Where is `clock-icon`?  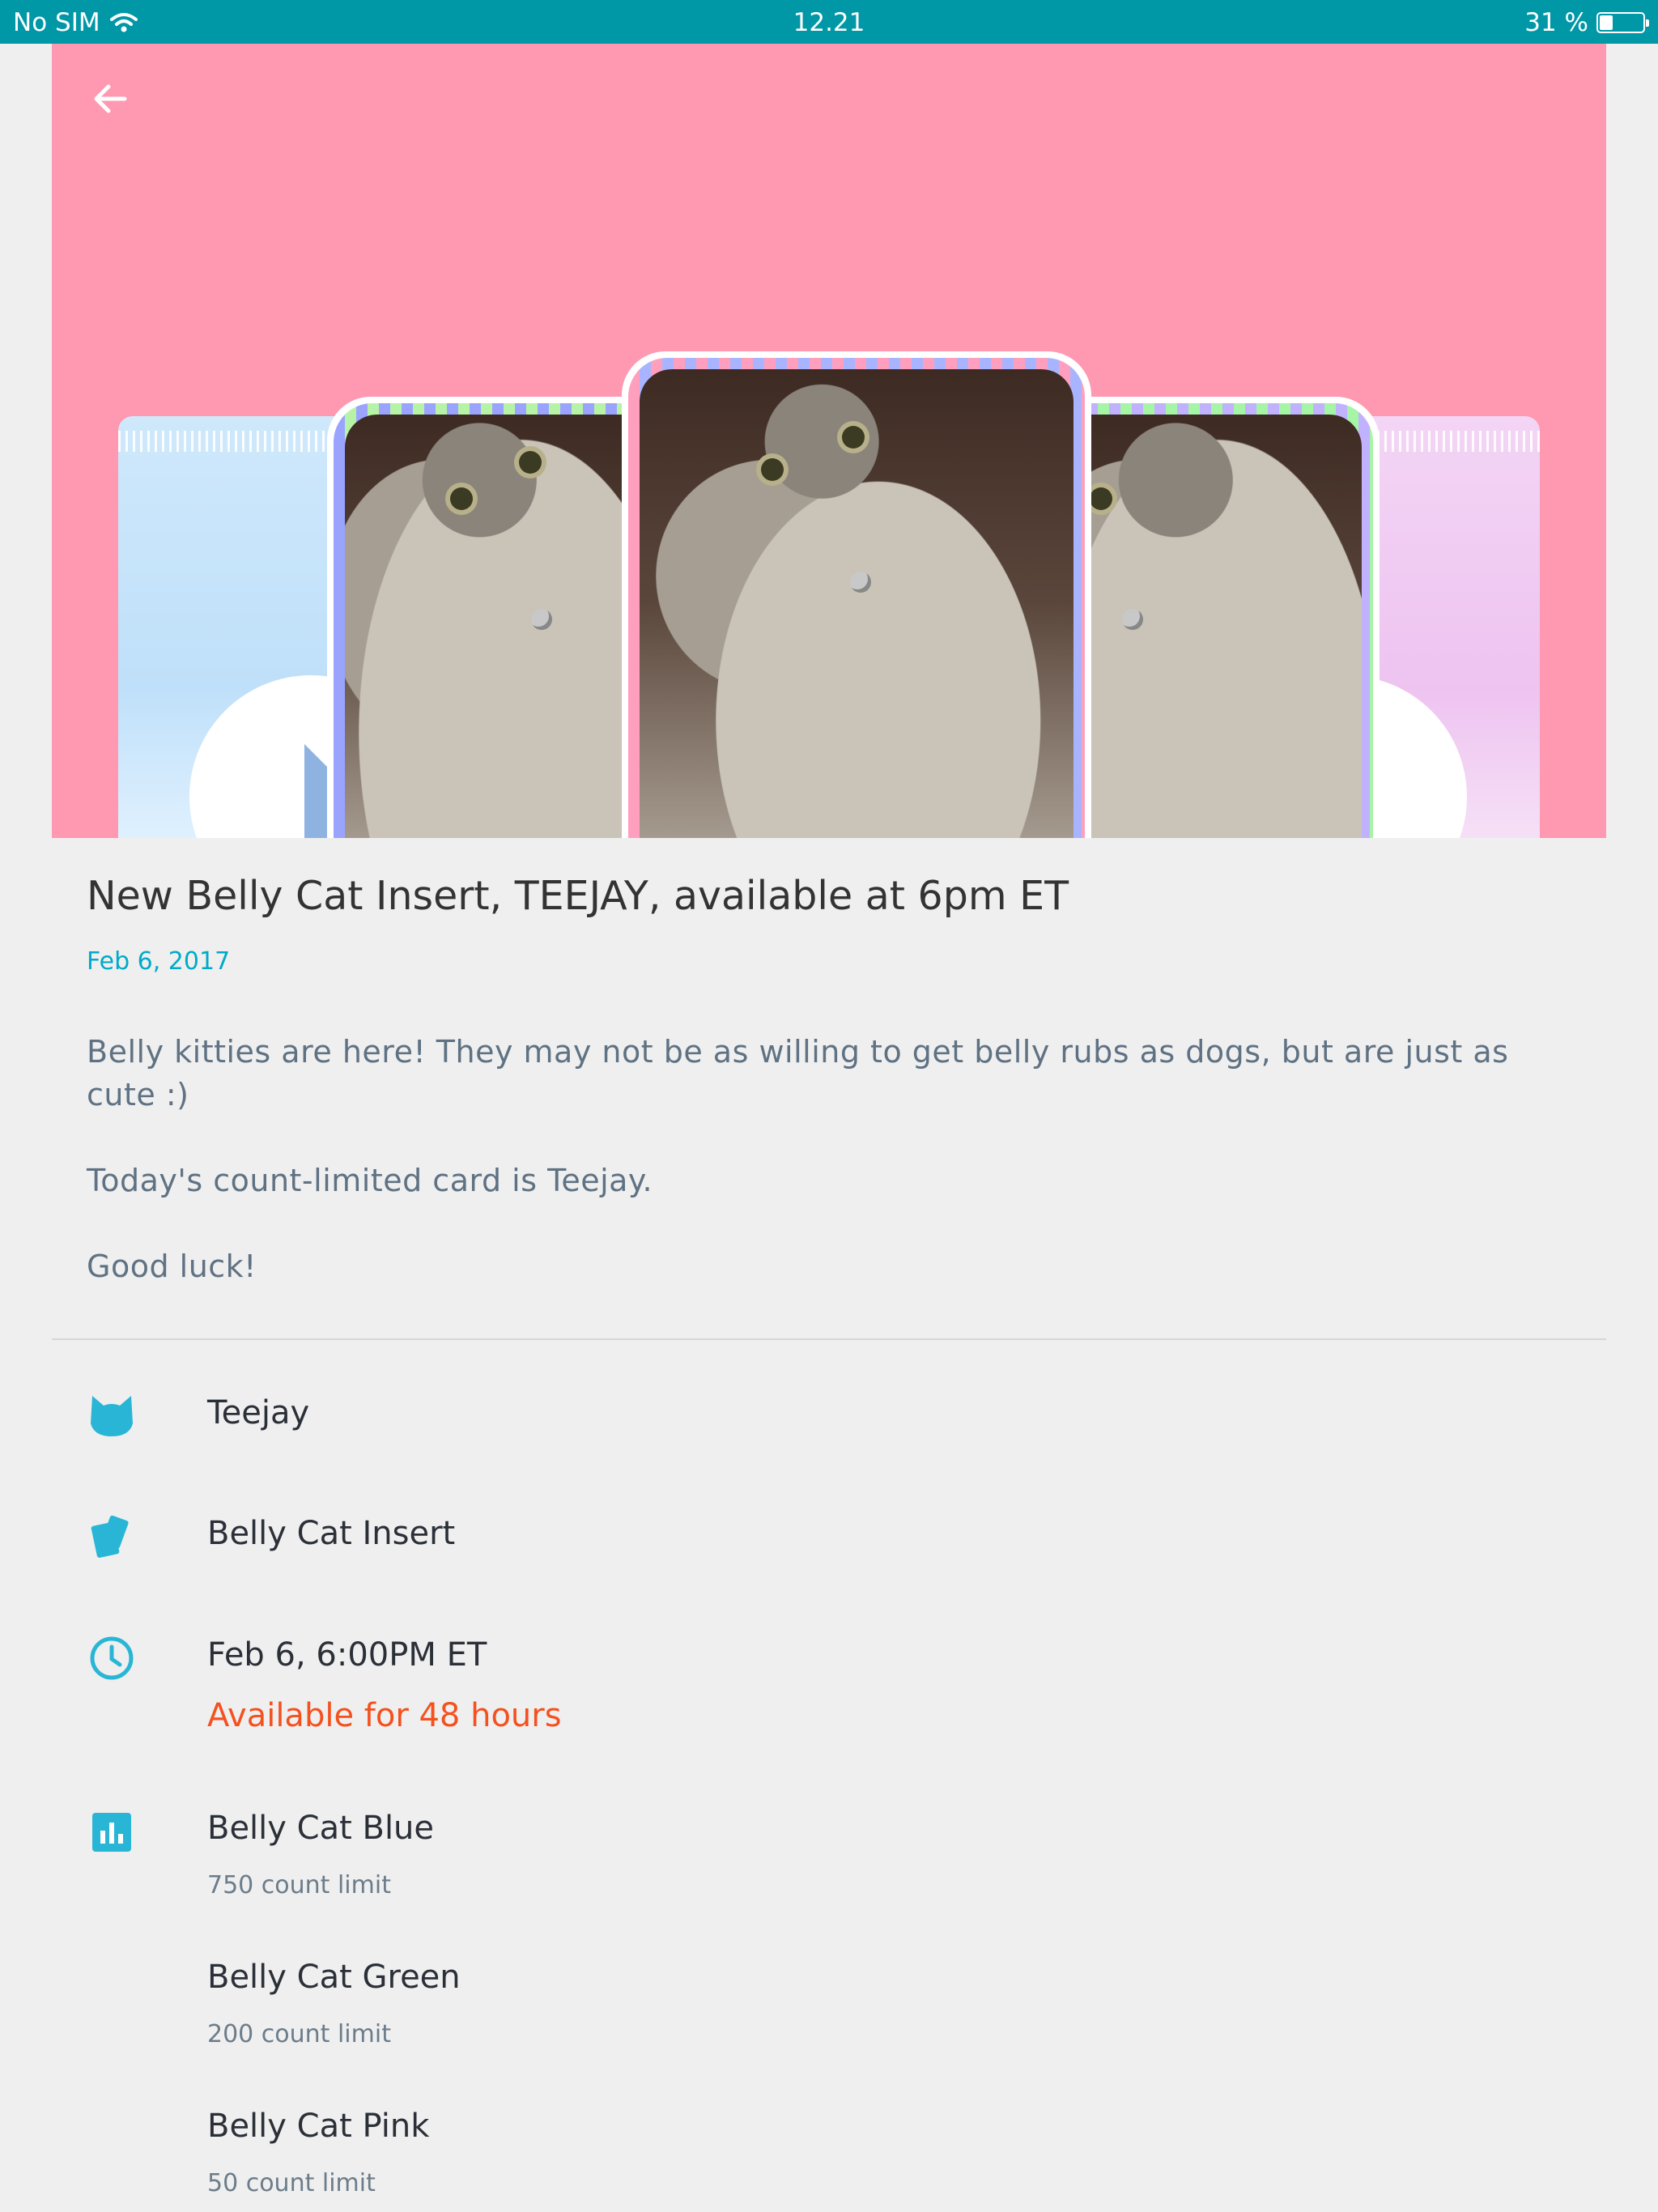
clock-icon is located at coordinates (112, 1658).